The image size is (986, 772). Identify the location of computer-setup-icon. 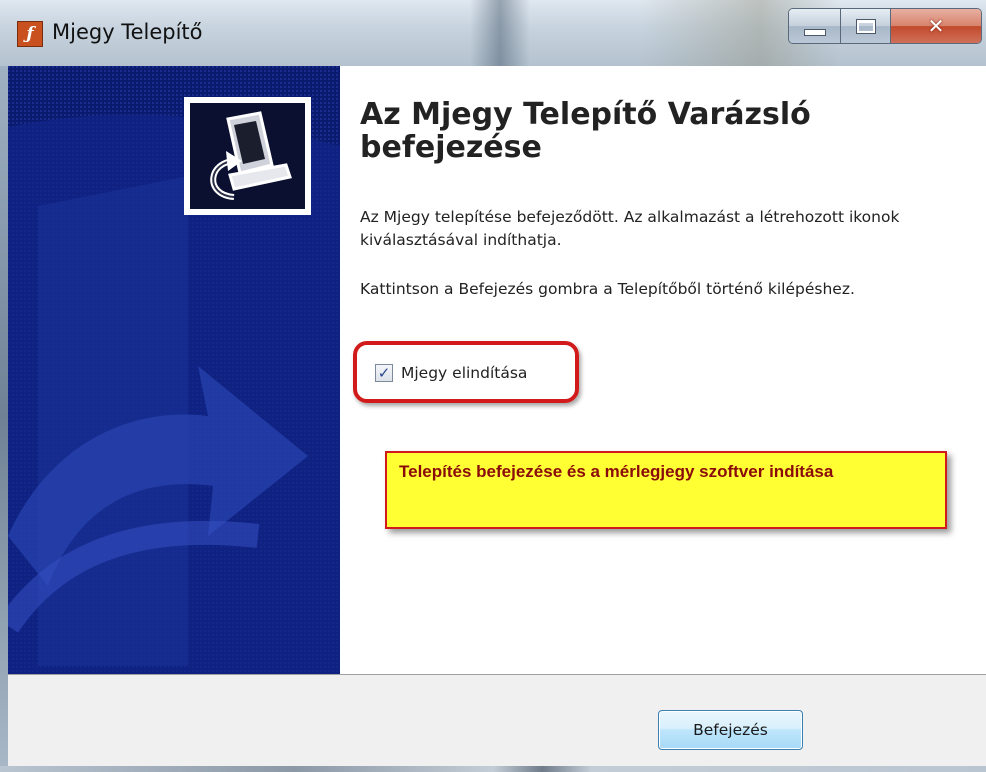
(247, 156).